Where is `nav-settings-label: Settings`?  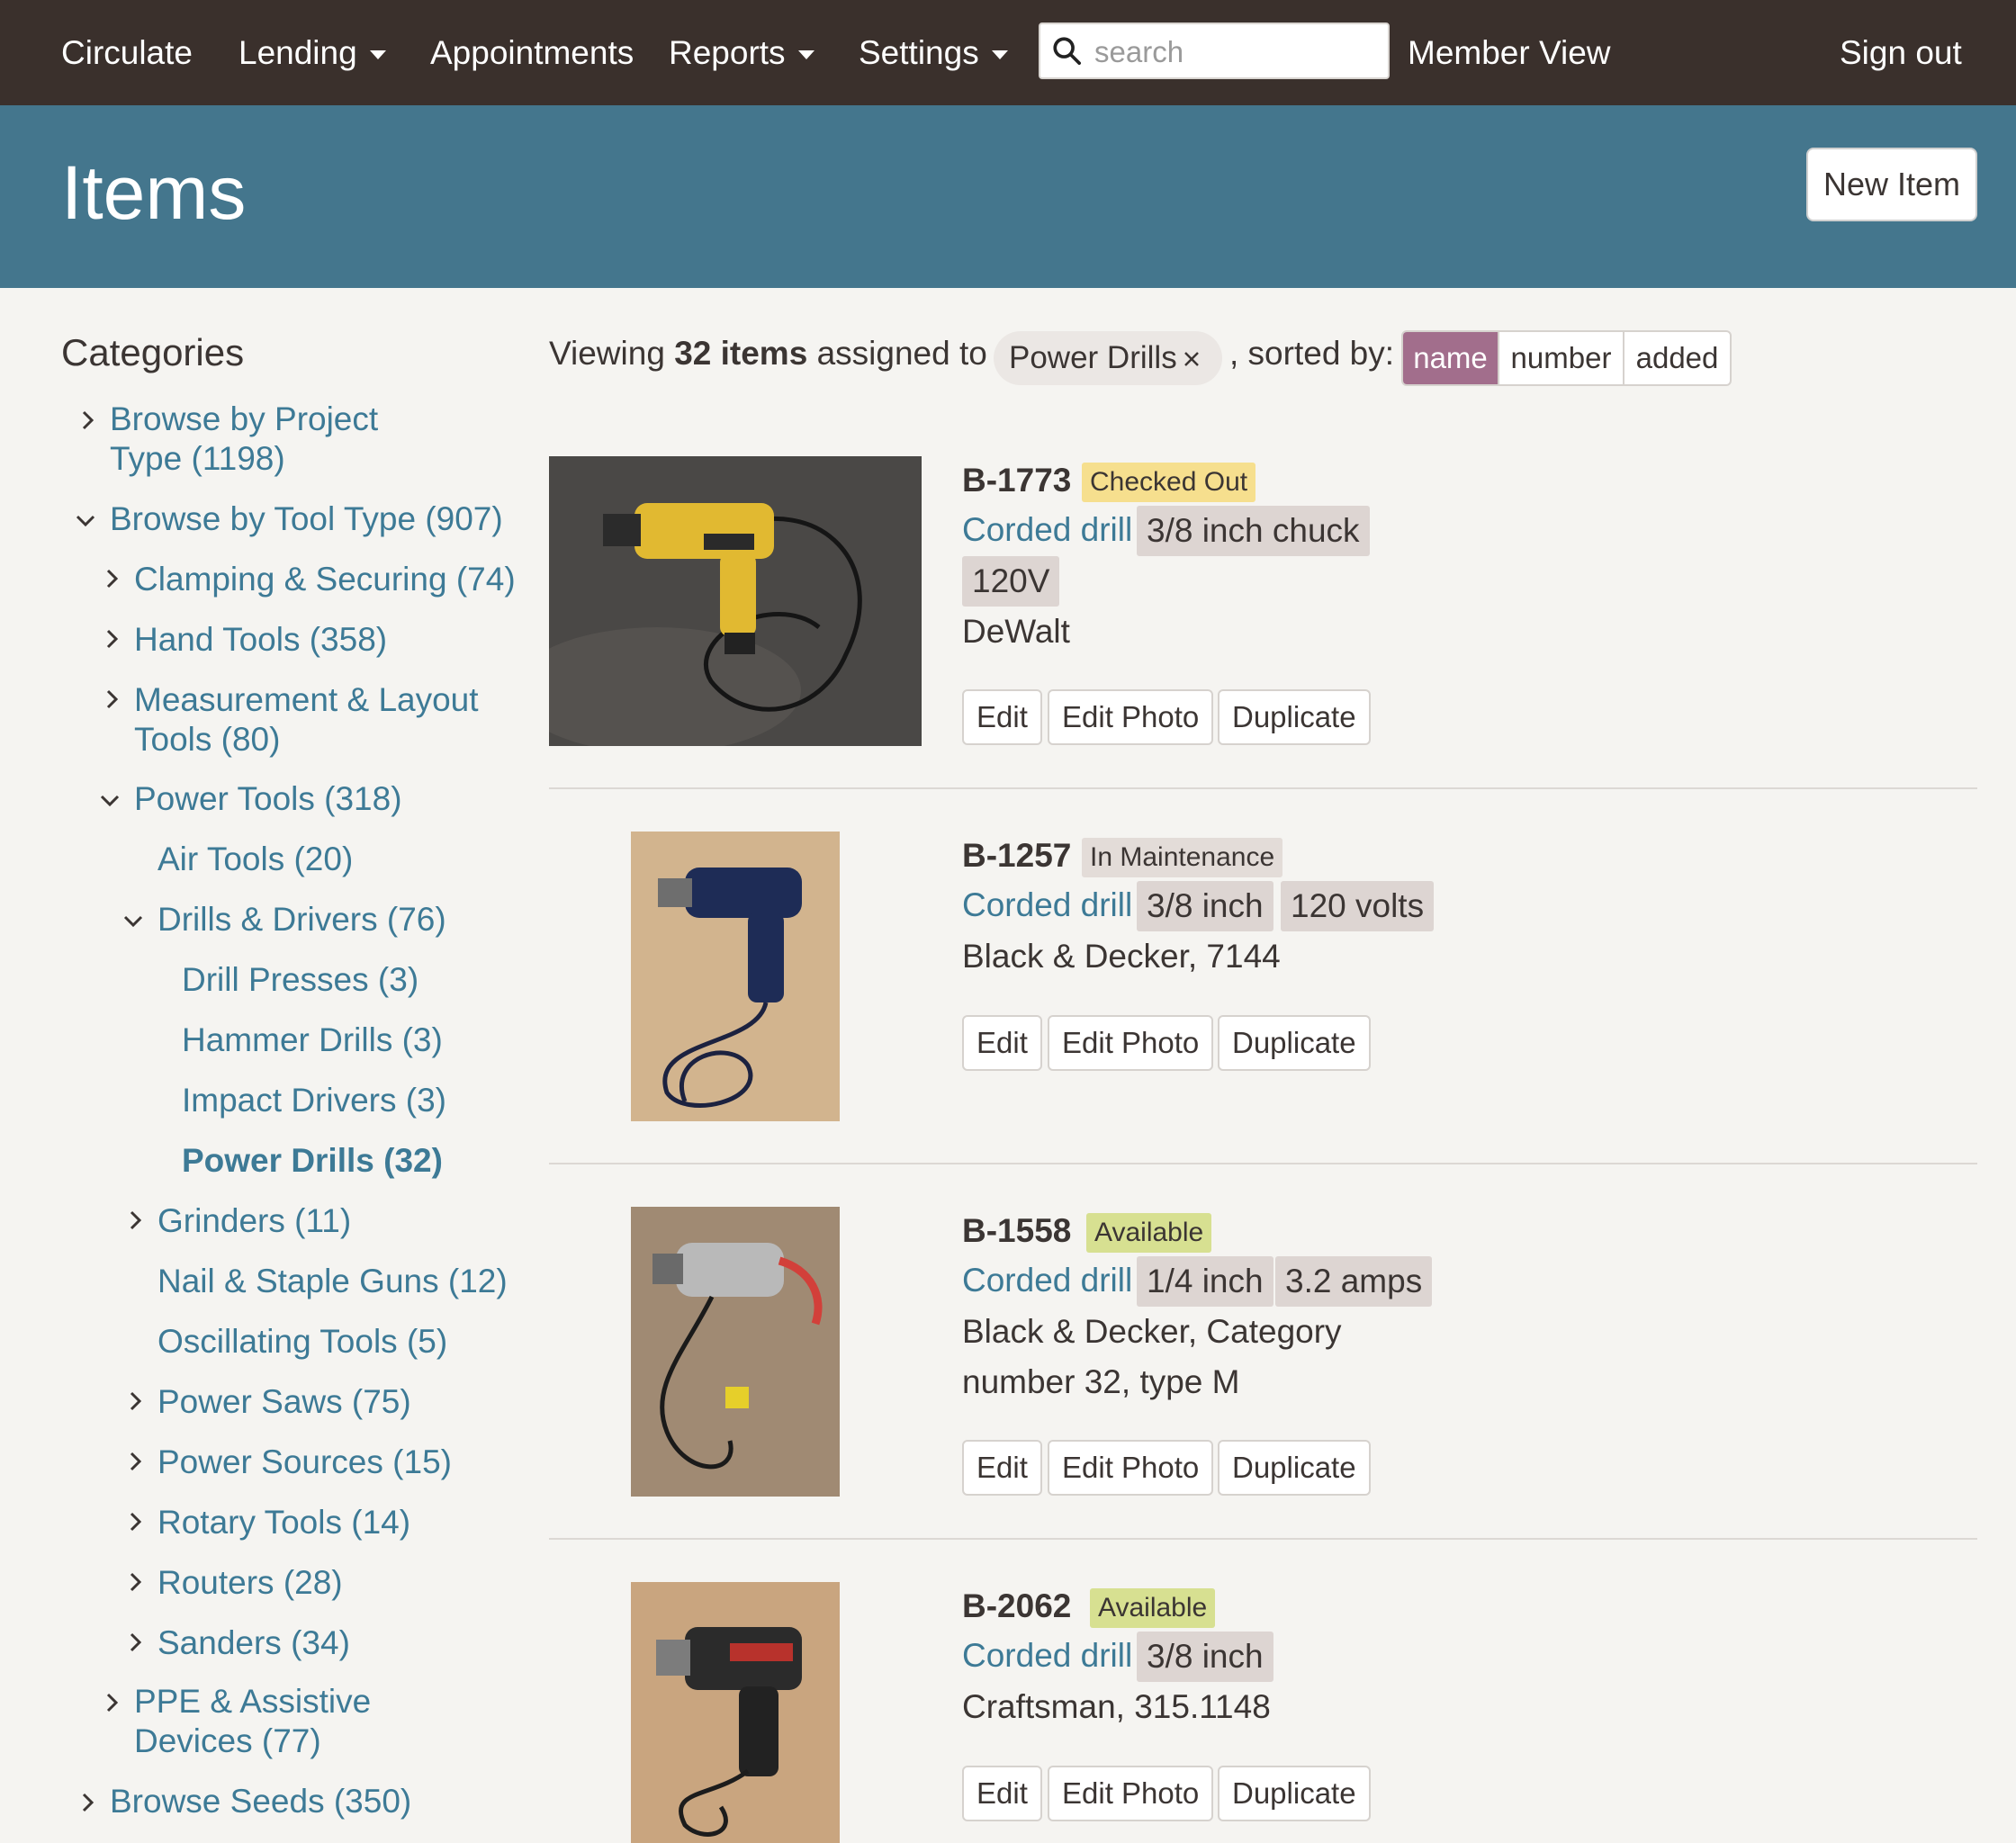
nav-settings-label: Settings is located at coordinates (919, 52).